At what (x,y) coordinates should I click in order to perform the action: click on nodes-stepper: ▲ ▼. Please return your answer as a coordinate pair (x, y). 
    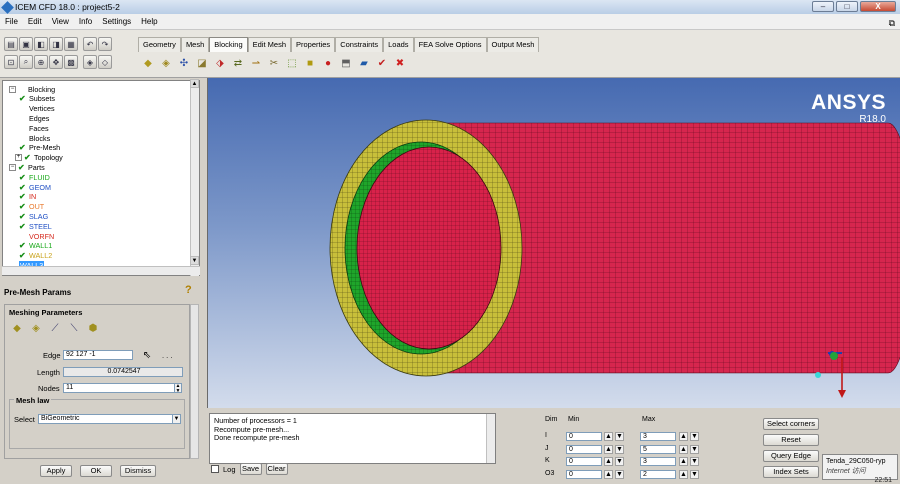
    Looking at the image, I should click on (178, 388).